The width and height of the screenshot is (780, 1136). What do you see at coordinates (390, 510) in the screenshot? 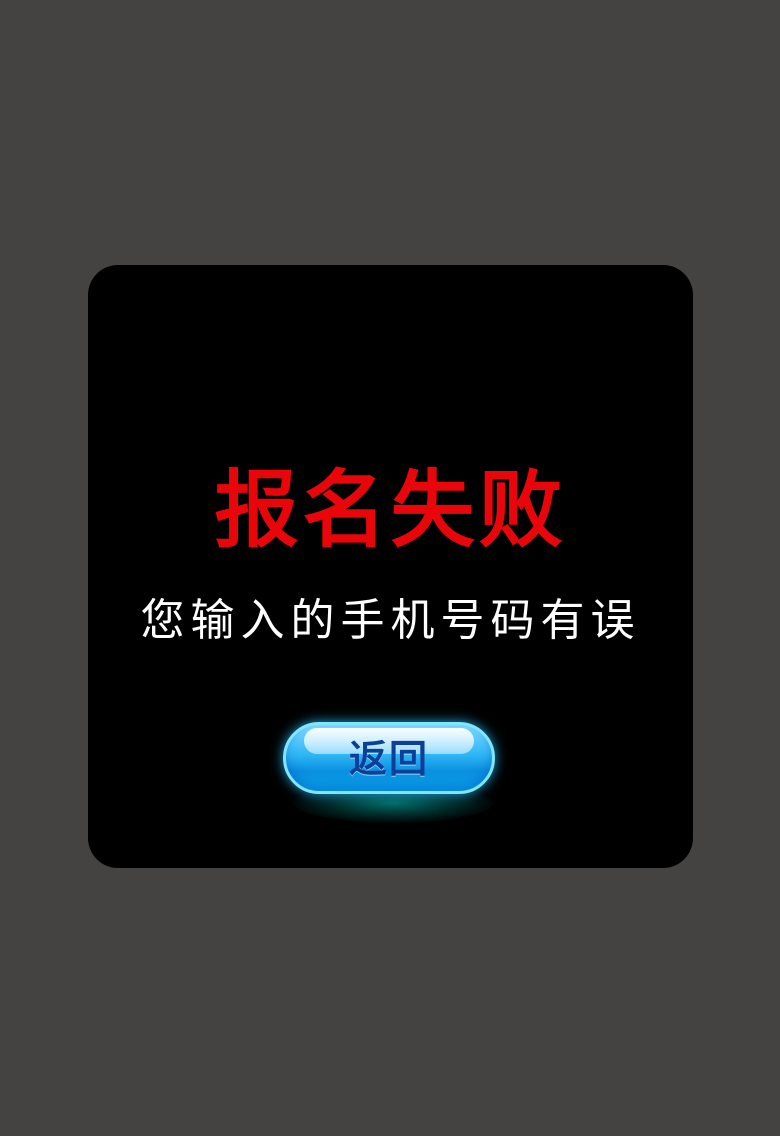
I see `dialog-title: 报名失败` at bounding box center [390, 510].